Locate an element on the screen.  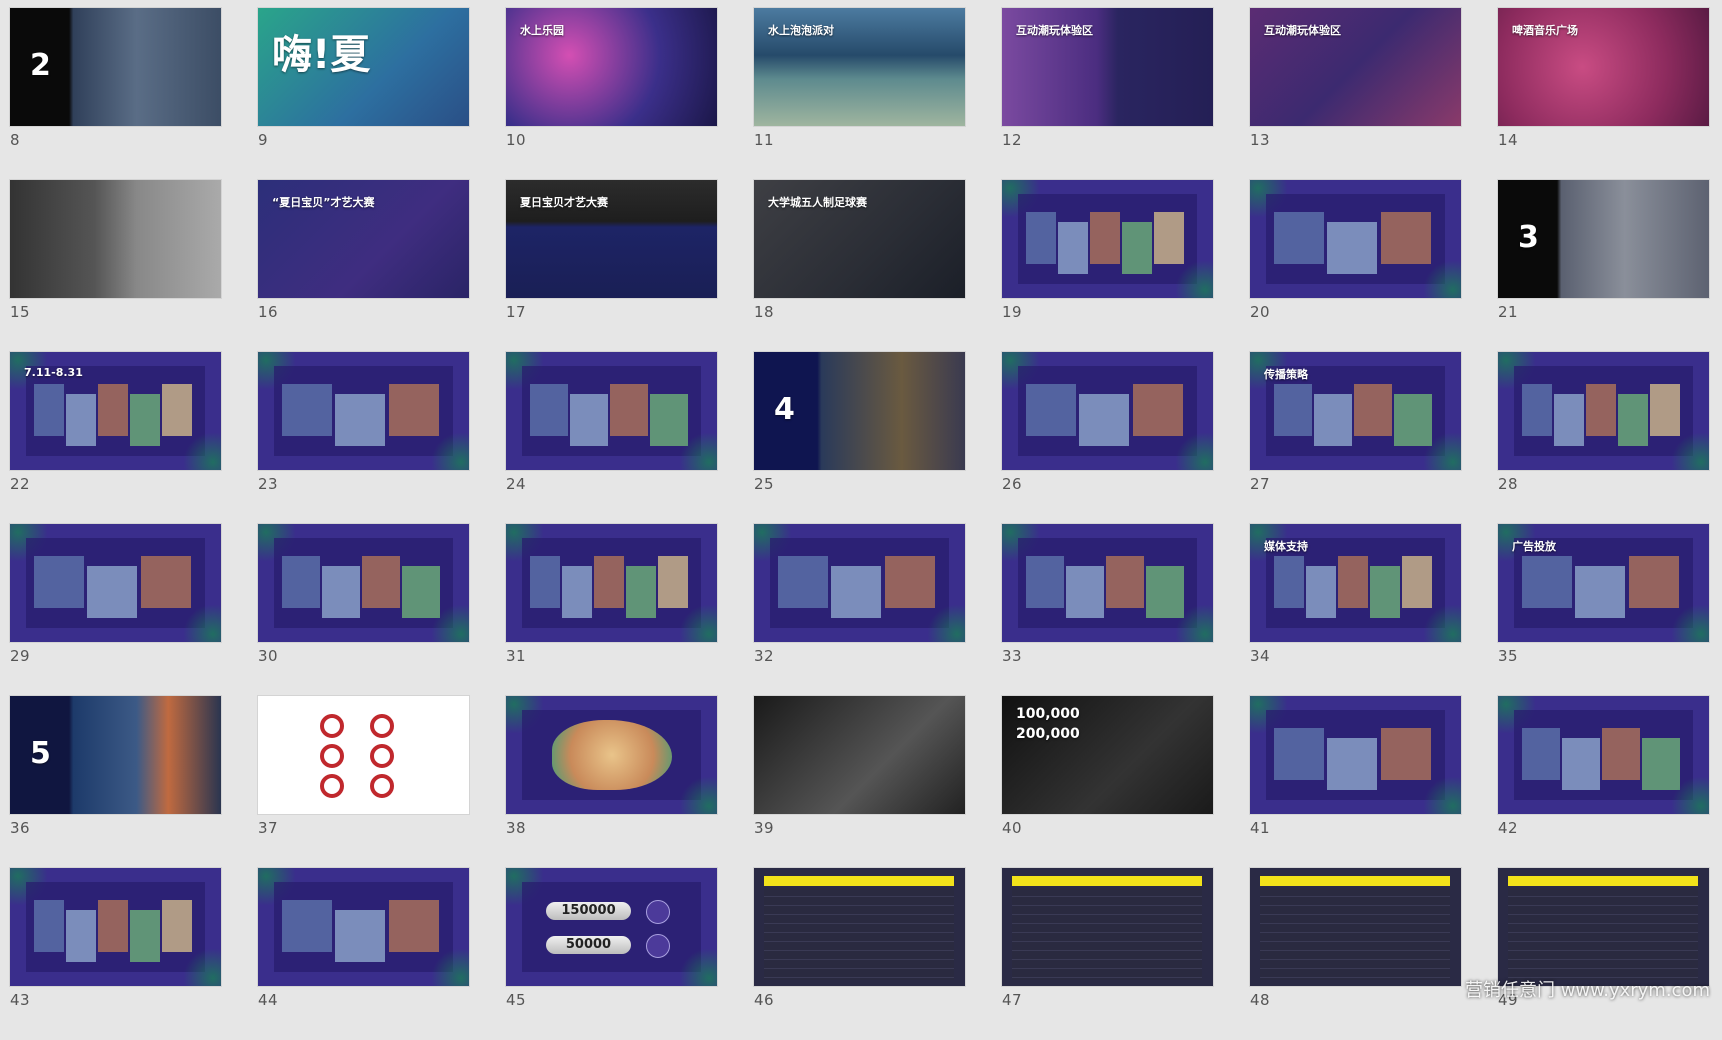
slide-thumbnail-27: 传播策略 27 is located at coordinates (1355, 438).